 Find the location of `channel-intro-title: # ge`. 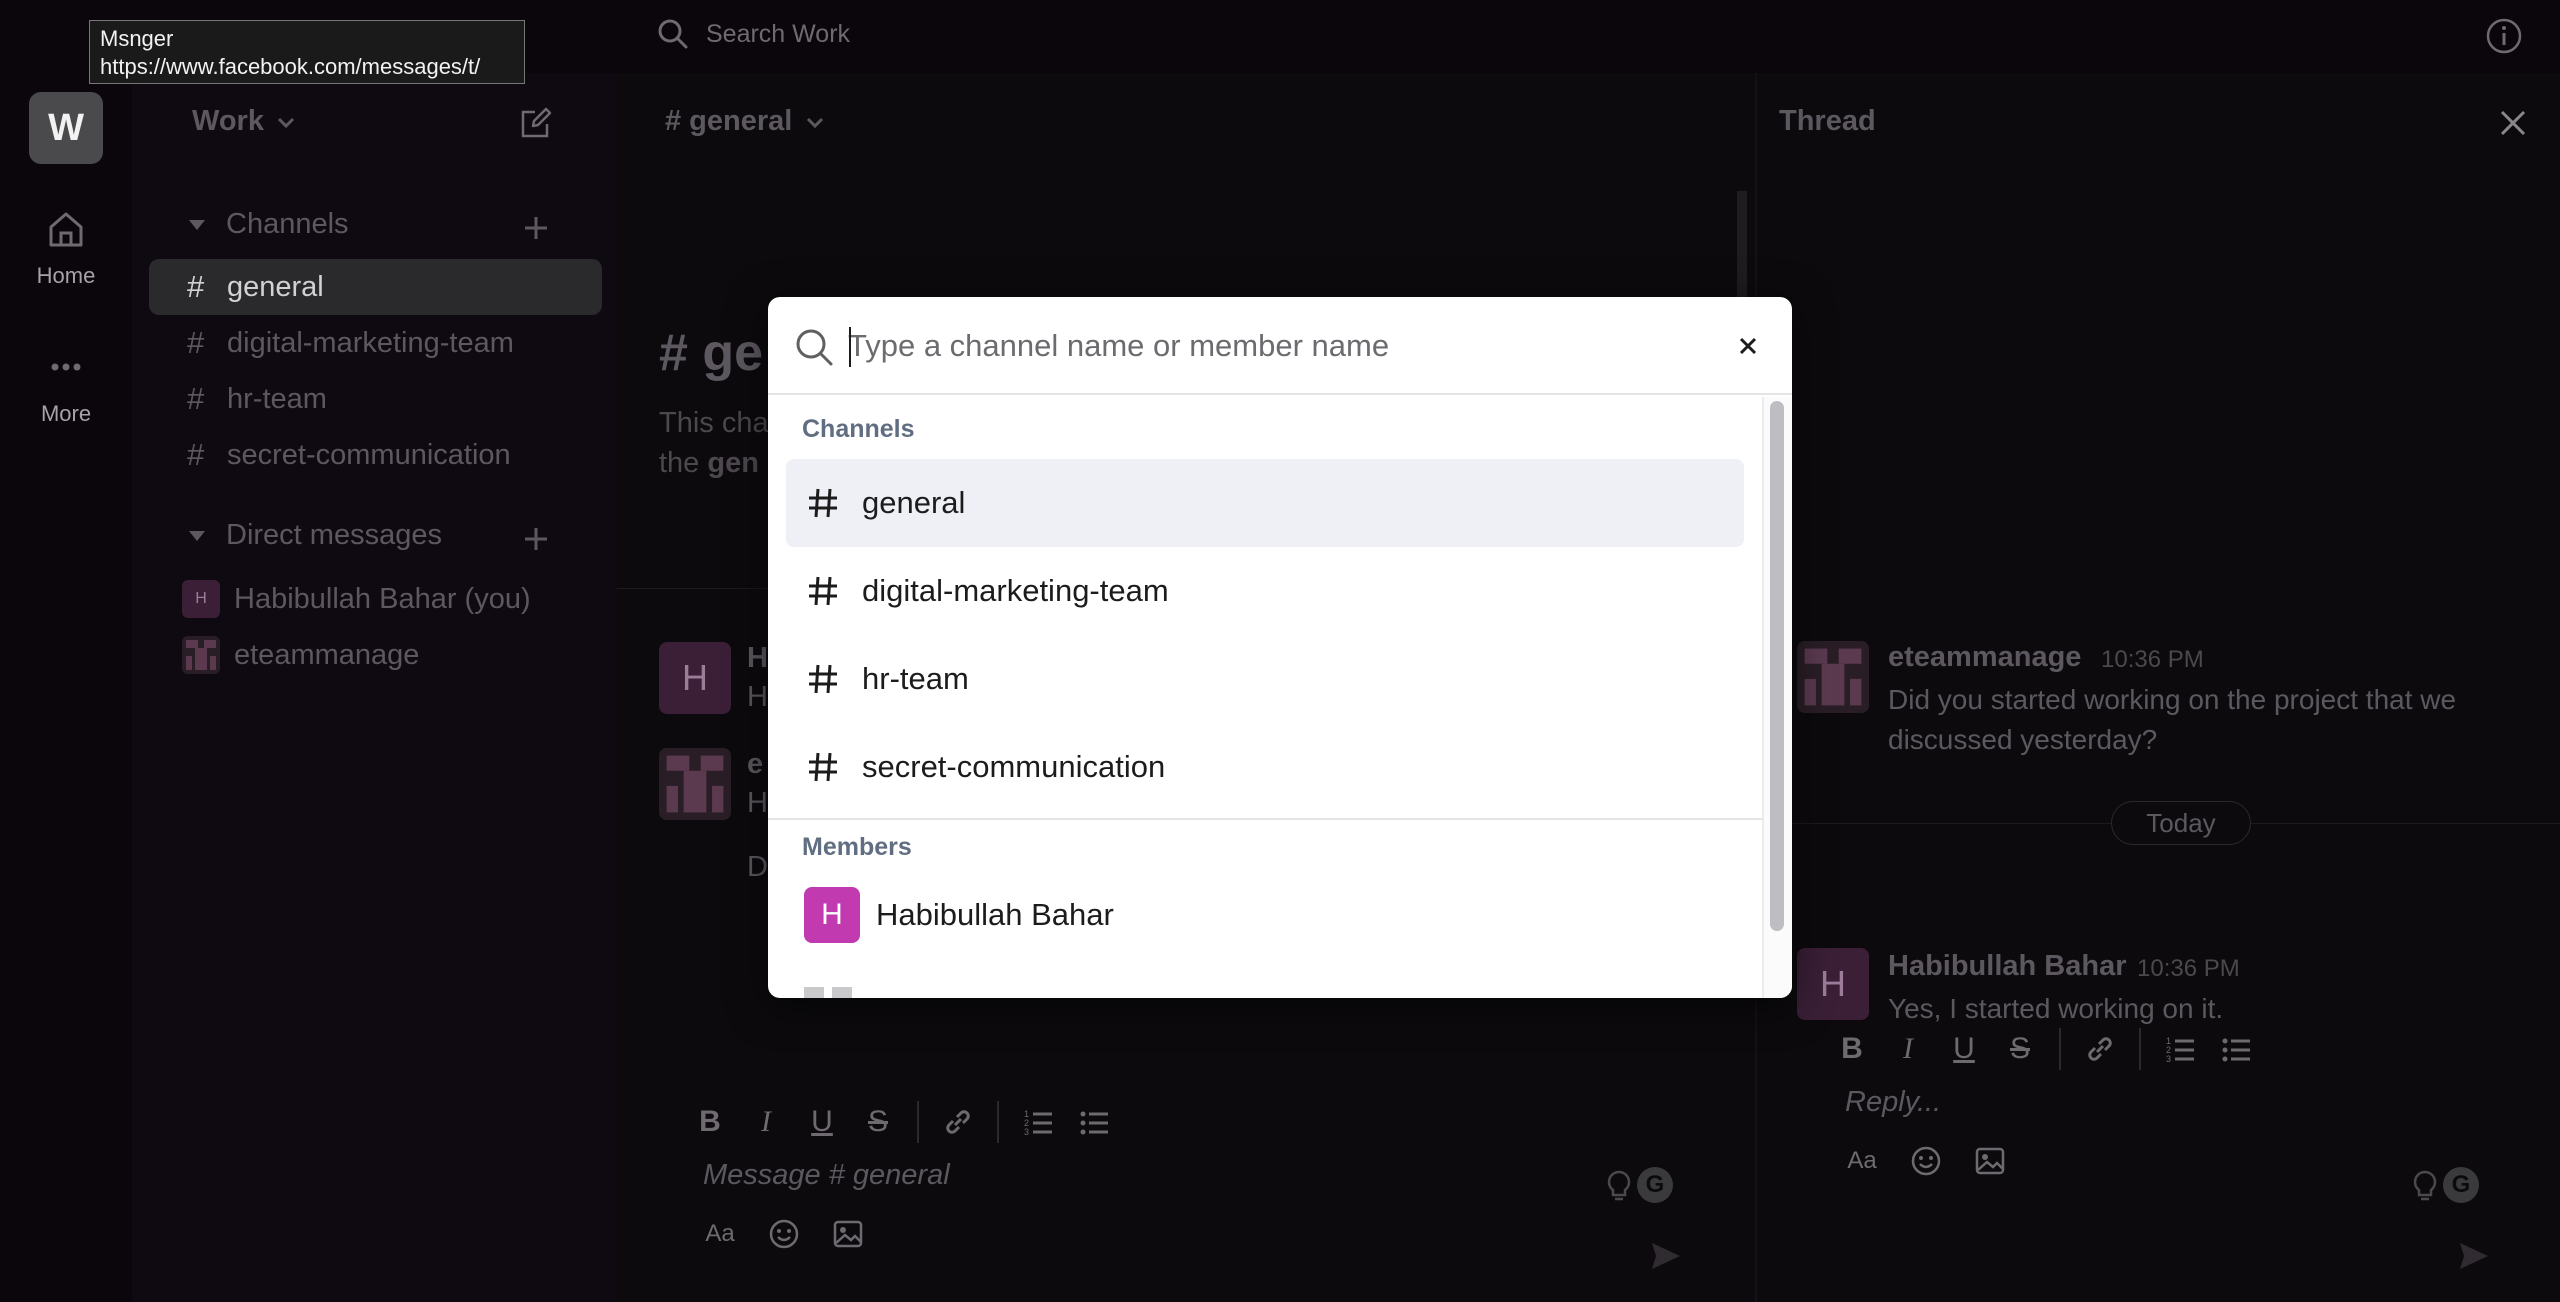

channel-intro-title: # ge is located at coordinates (711, 353).